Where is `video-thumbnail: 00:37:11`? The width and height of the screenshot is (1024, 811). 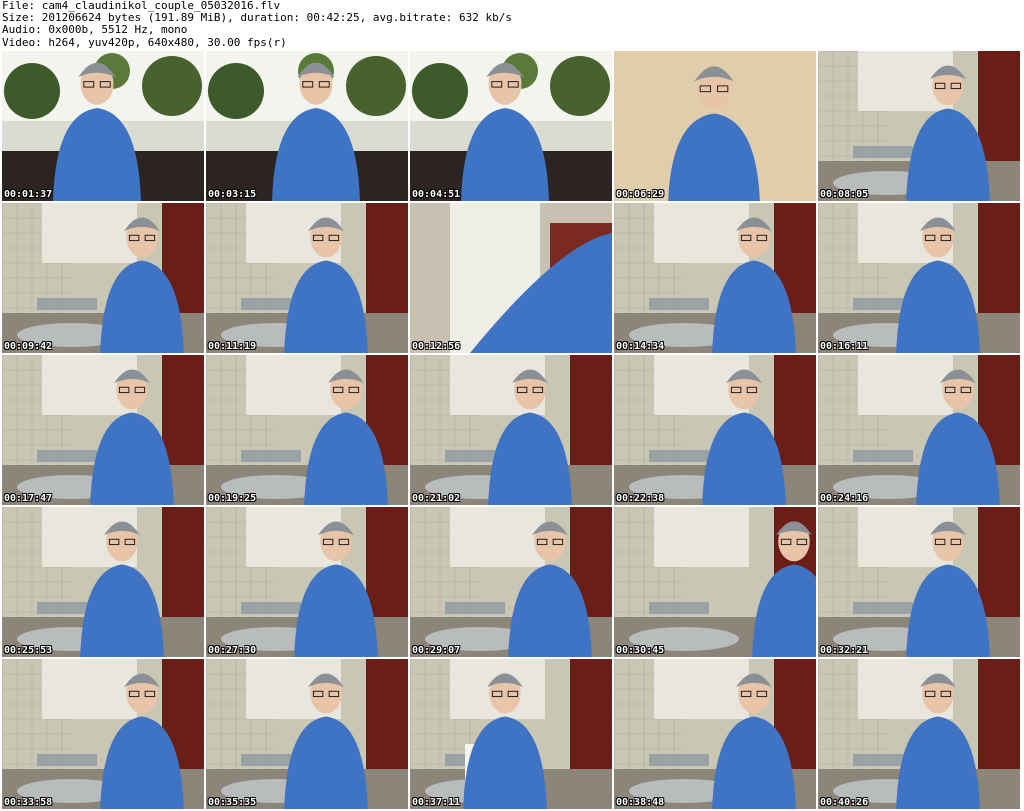
video-thumbnail: 00:37:11 is located at coordinates (511, 734).